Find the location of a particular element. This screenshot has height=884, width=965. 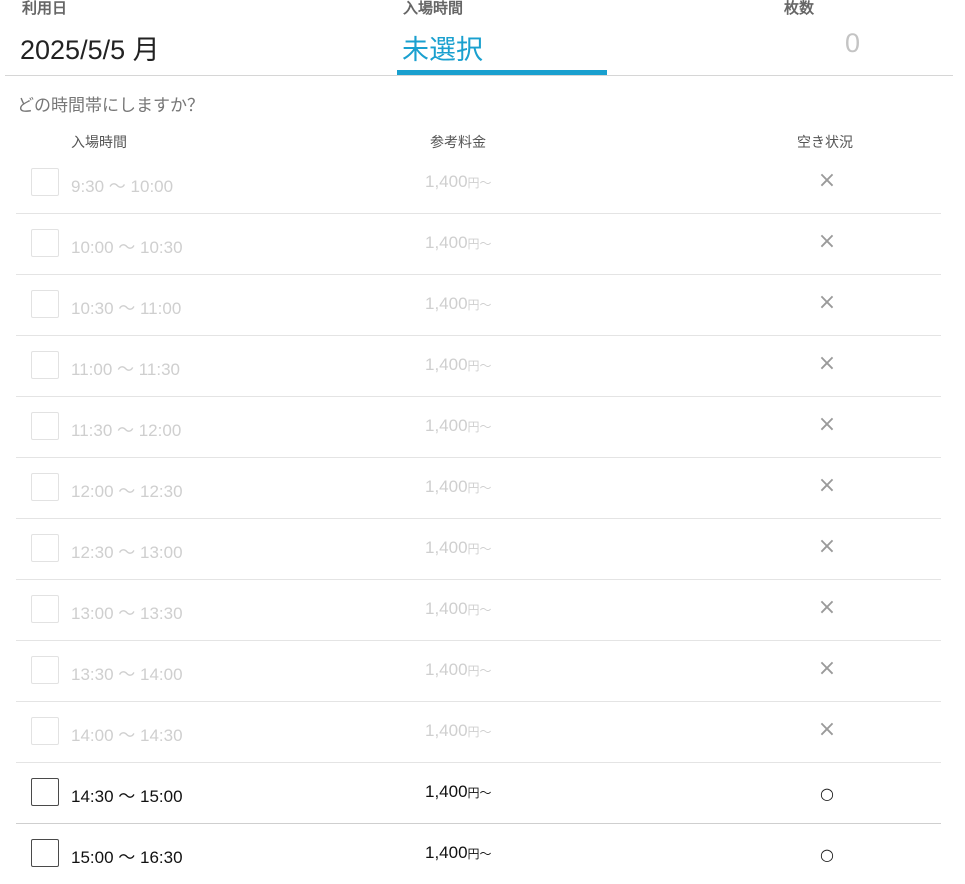

time-slot-row: 9:30 〜 10:00 1,400円〜 × is located at coordinates (478, 183).